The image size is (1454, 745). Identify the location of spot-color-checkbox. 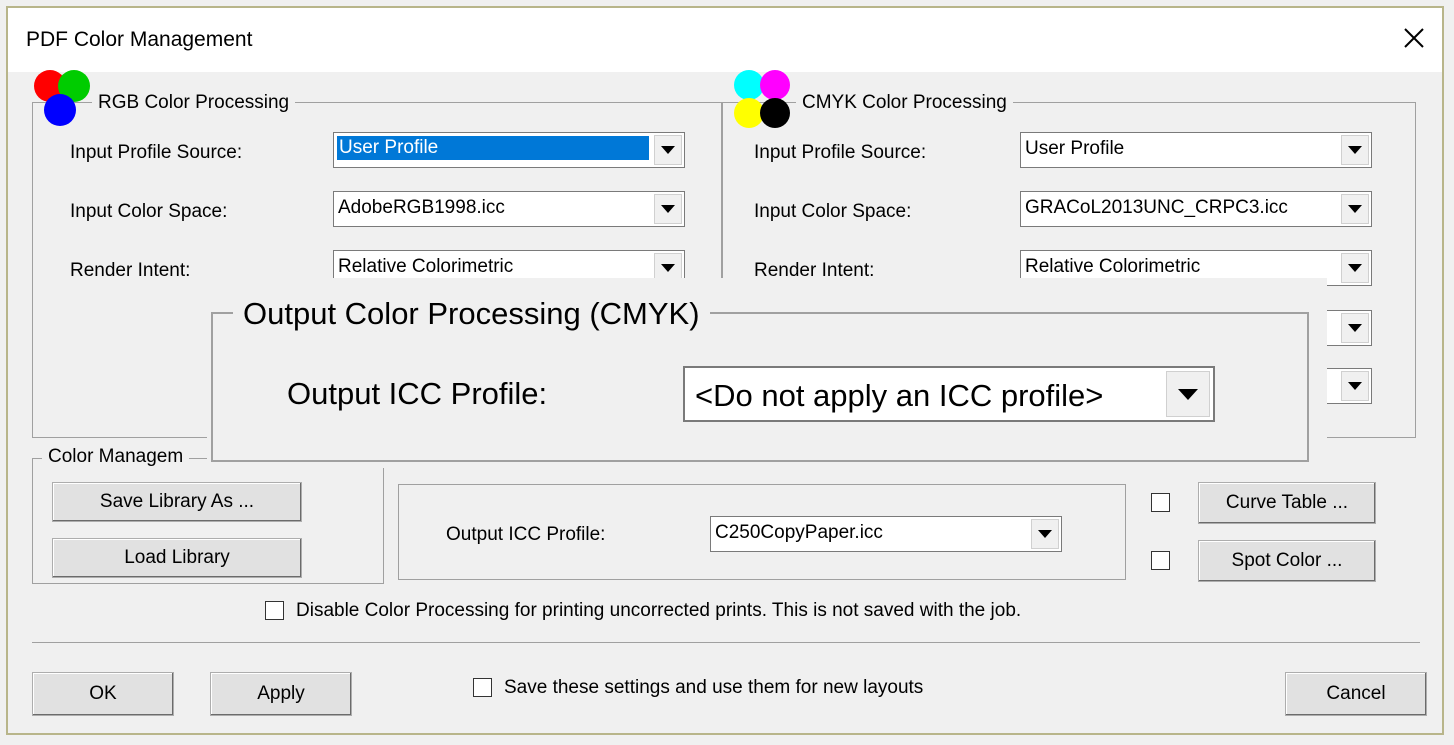
(1160, 560).